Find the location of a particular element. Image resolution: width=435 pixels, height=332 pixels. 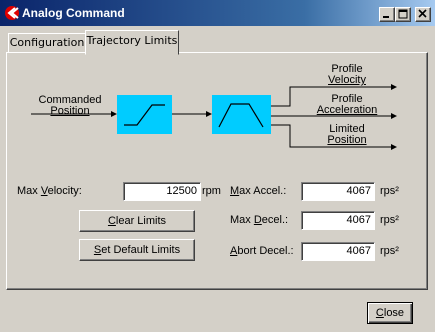

abort-decel-input: 4067 is located at coordinates (338, 251).